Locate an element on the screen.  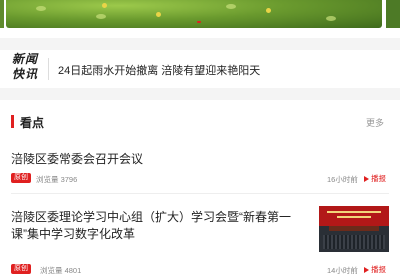
banner-image is located at coordinates (194, 14).